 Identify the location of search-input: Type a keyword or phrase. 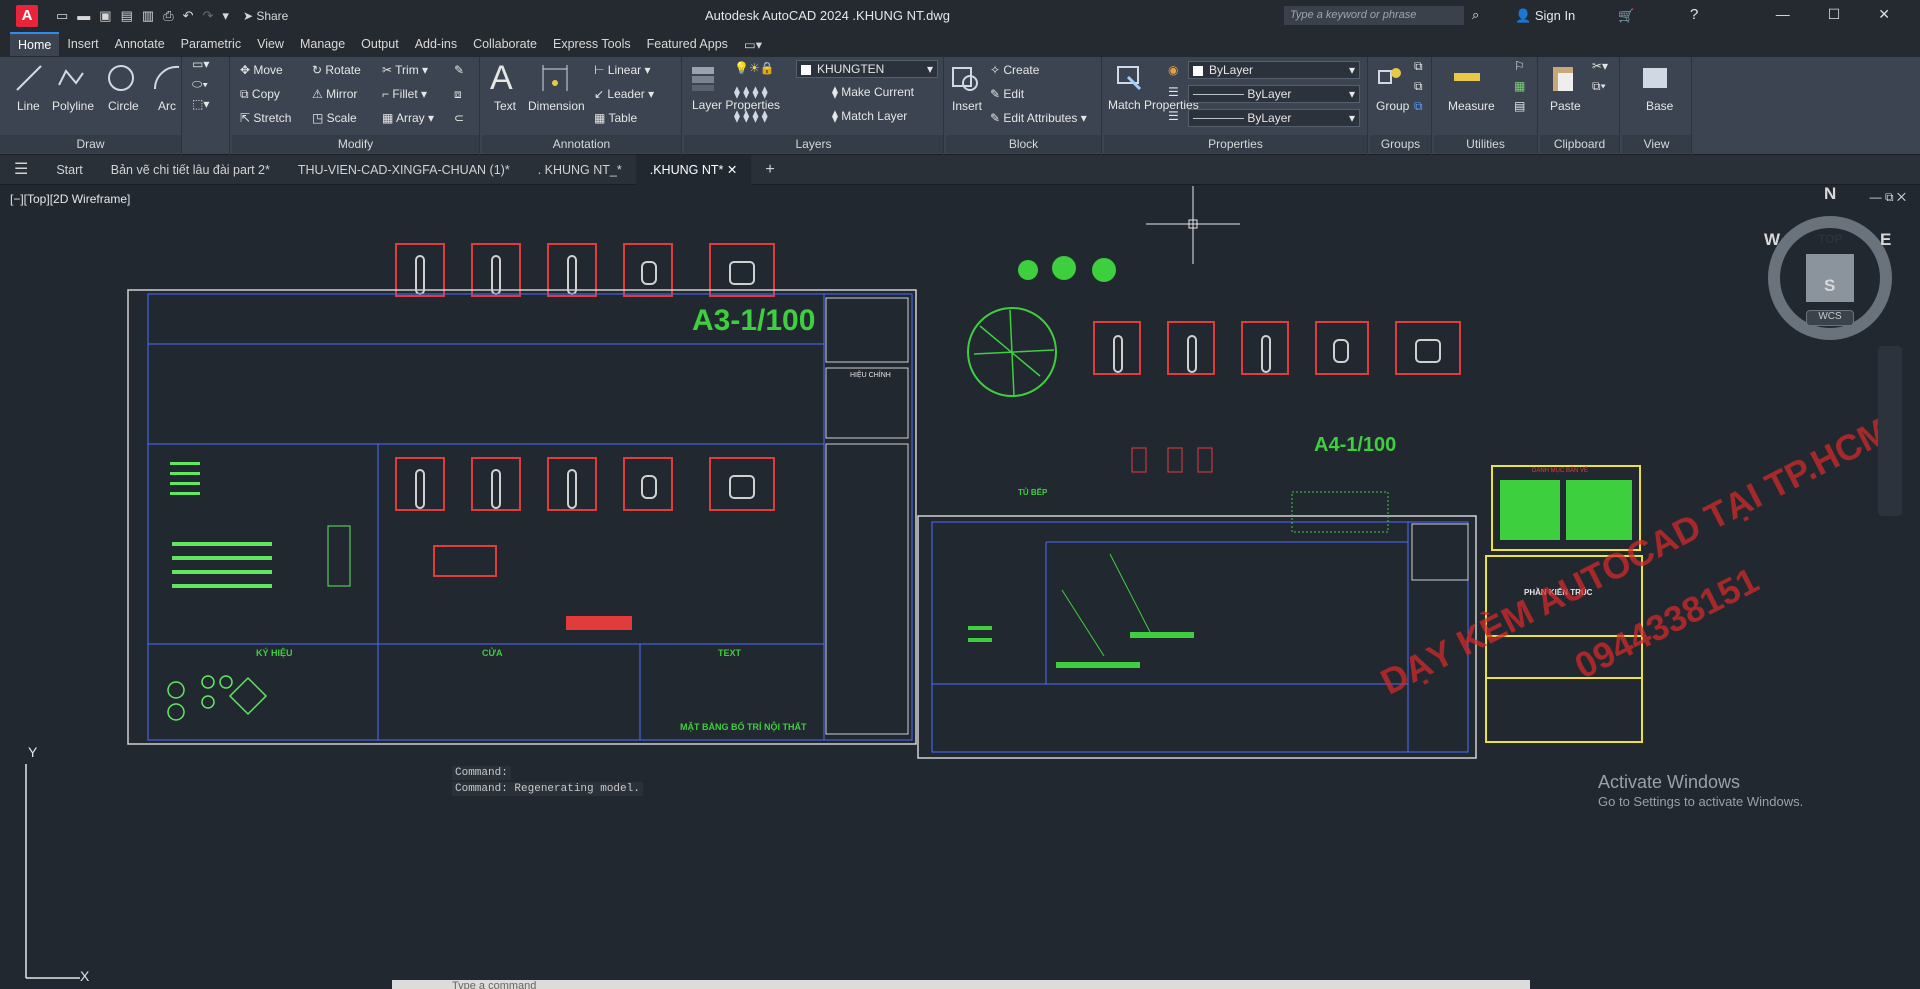
(1374, 15).